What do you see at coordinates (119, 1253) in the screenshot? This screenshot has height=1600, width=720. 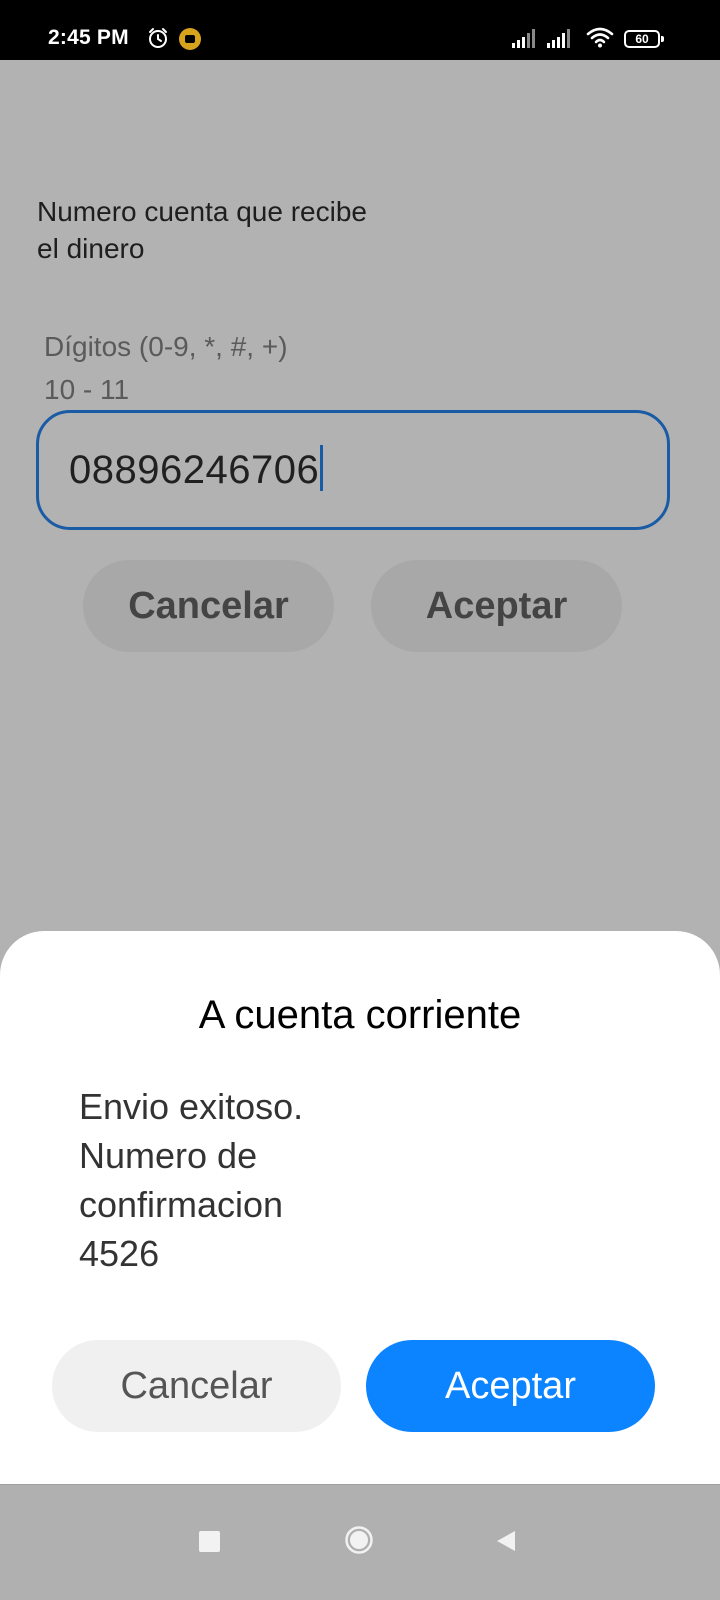 I see `confirmation-number: 4526` at bounding box center [119, 1253].